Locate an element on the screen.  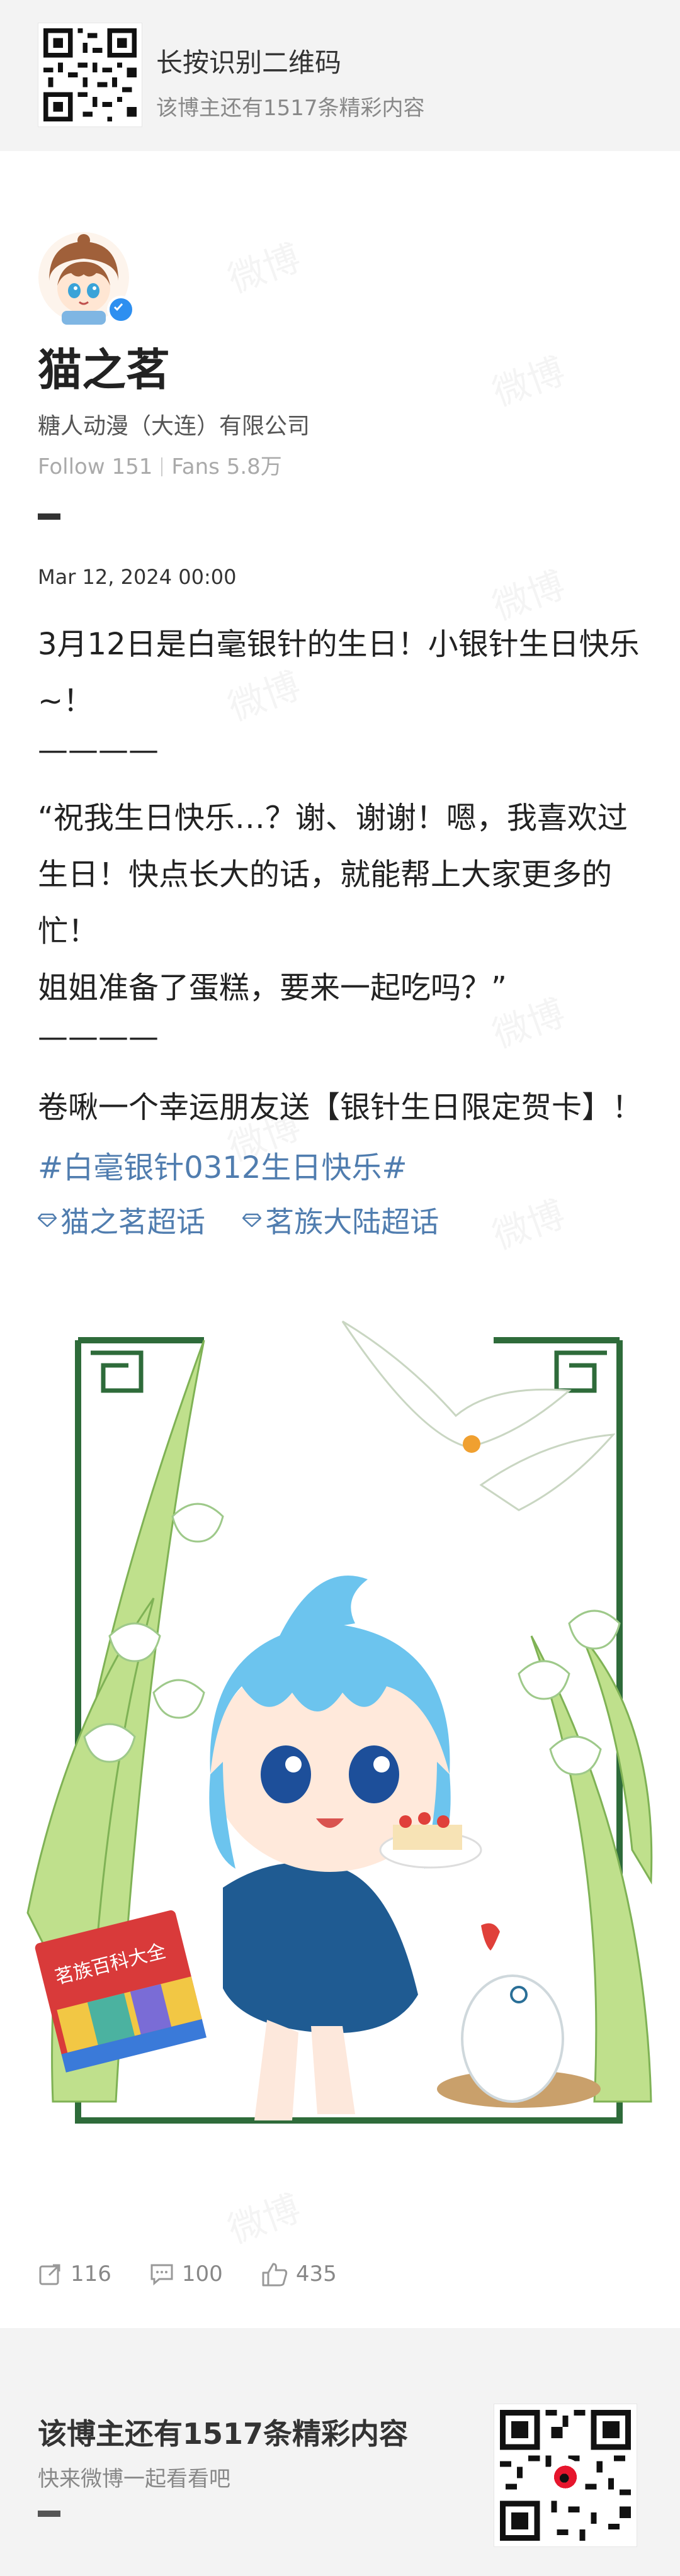
post-text-line: 3月12日是白毫银针的生日！小银针生日快乐 is located at coordinates (339, 644).